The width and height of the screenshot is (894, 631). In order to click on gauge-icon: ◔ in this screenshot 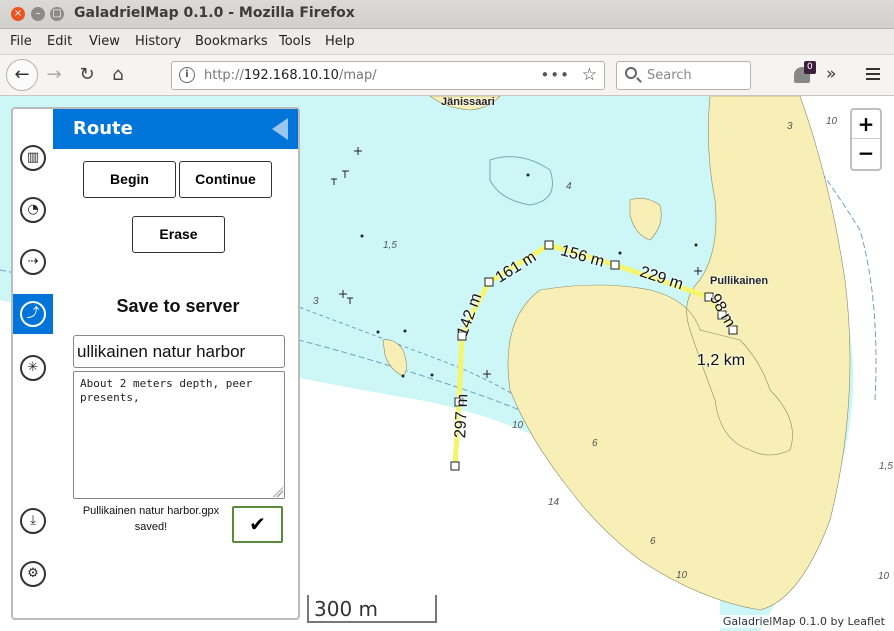, I will do `click(33, 209)`.